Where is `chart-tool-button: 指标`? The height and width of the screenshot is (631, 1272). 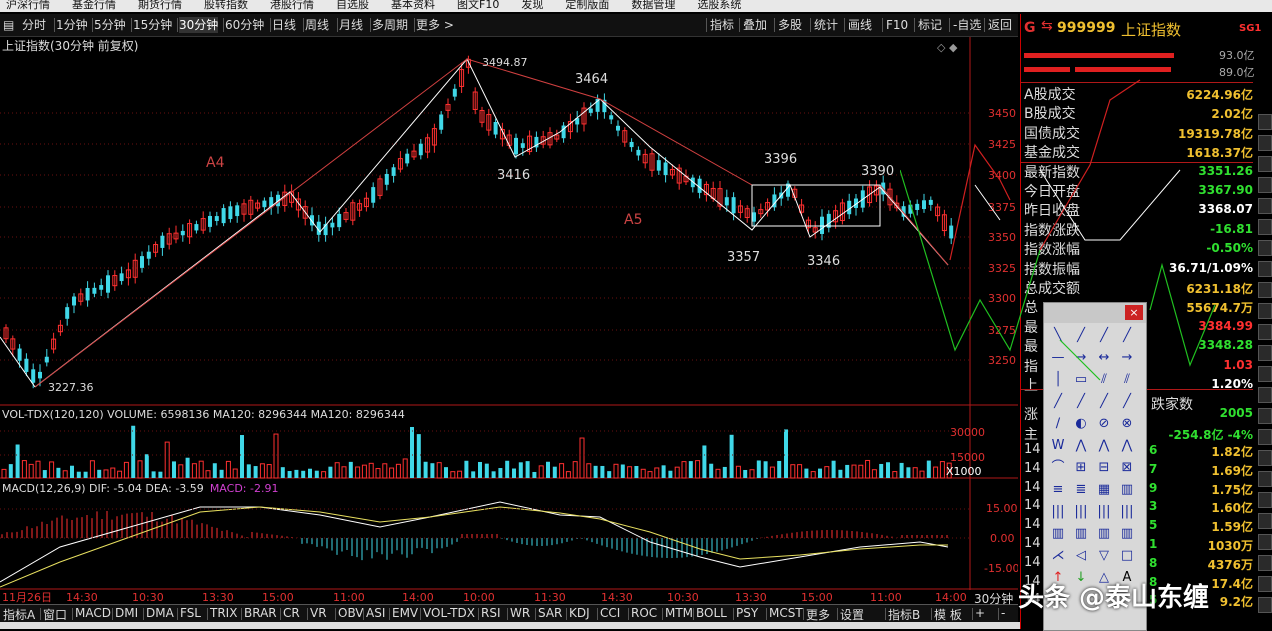
chart-tool-button: 指标 is located at coordinates (722, 25).